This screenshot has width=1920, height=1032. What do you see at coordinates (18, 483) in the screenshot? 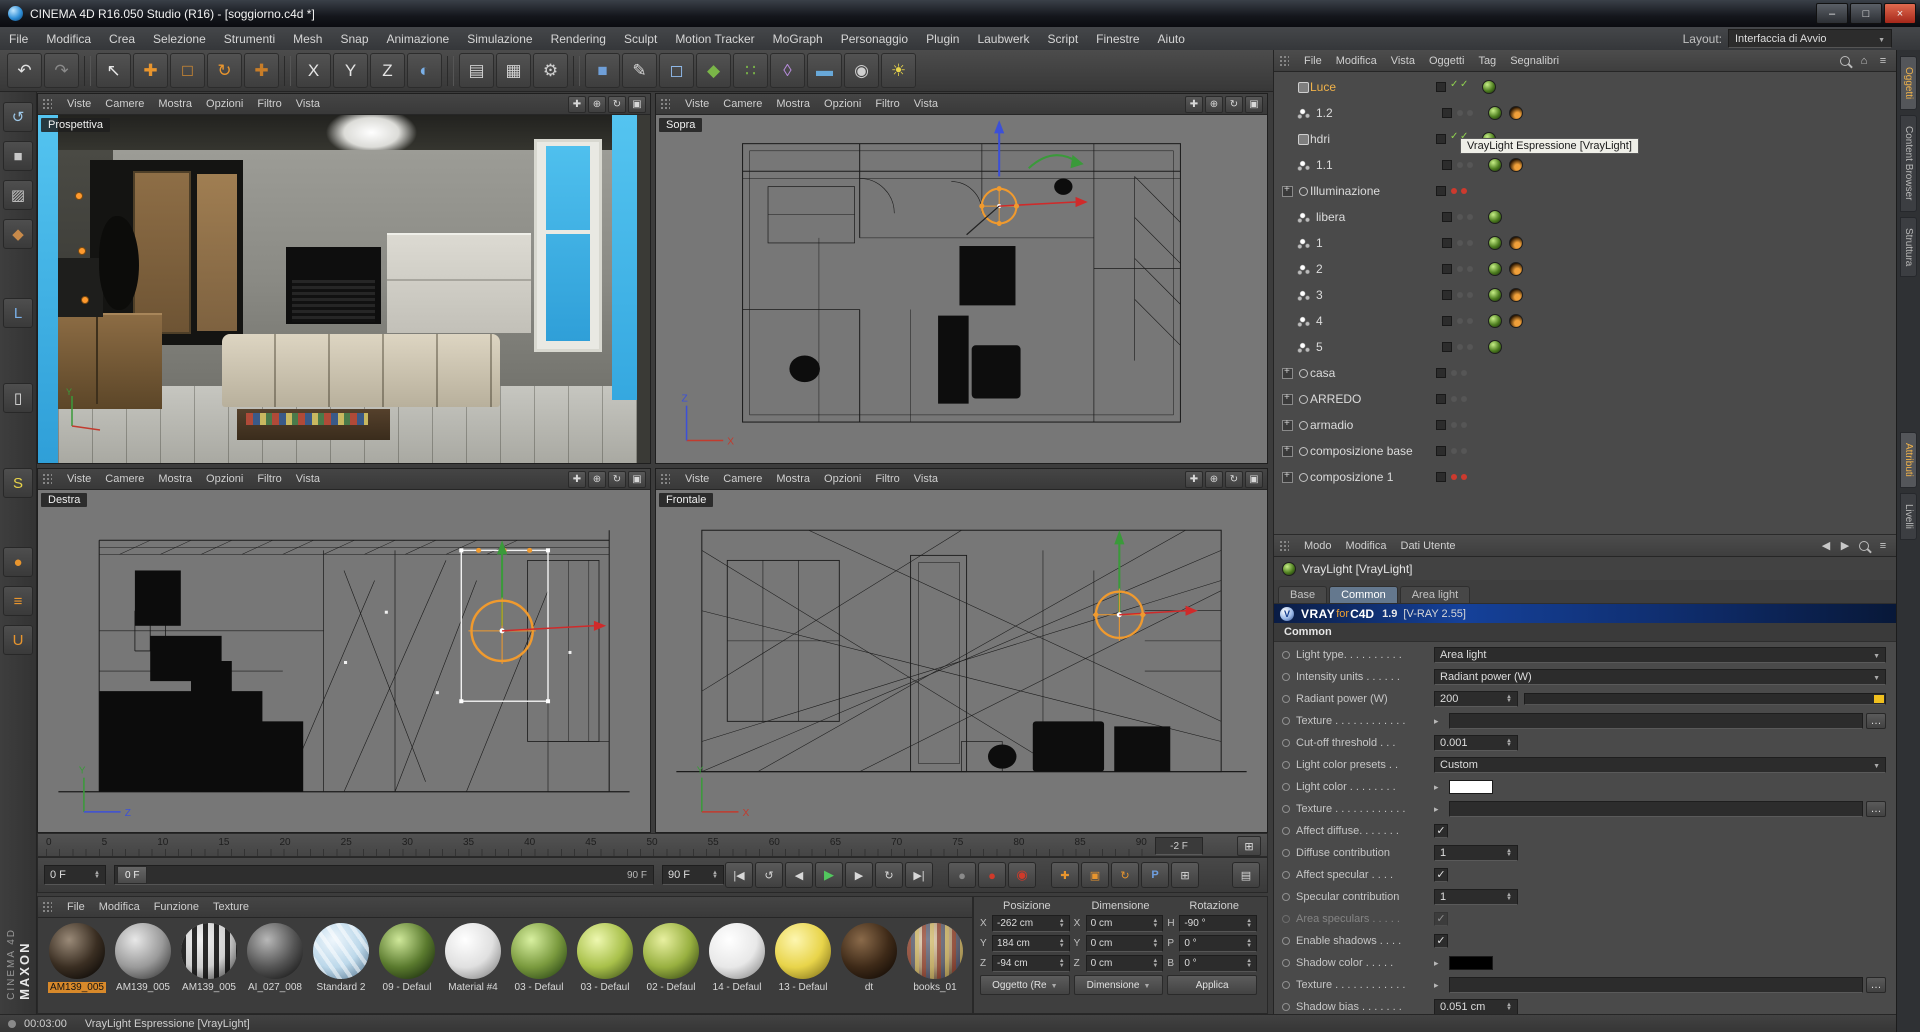
I see `snap-icon: S` at bounding box center [18, 483].